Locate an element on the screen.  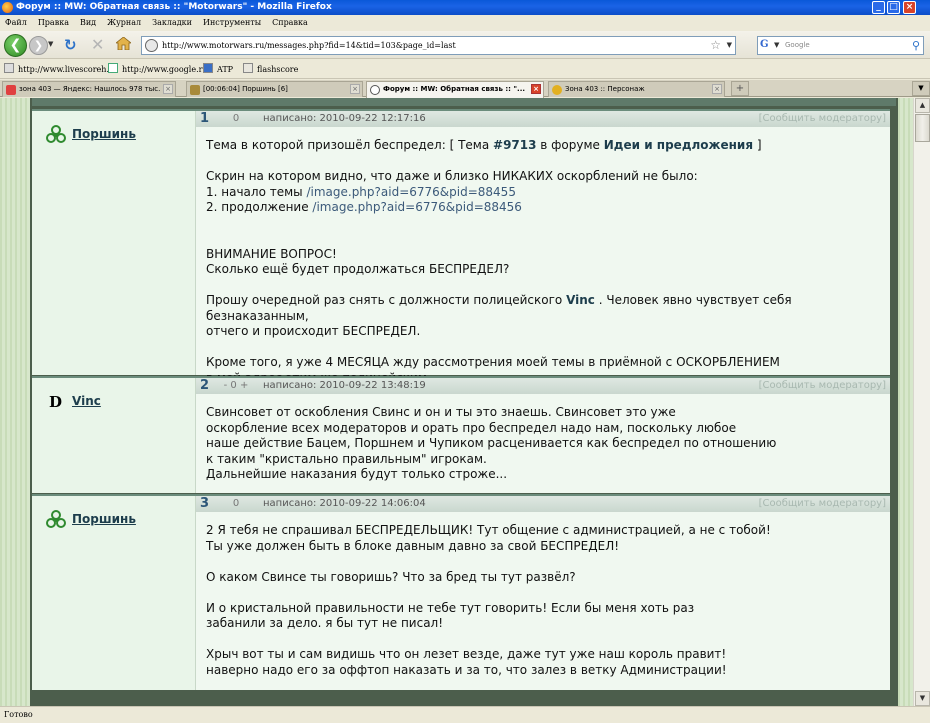
bookmark-google: http://www.google.ru/ is located at coordinates (159, 69).